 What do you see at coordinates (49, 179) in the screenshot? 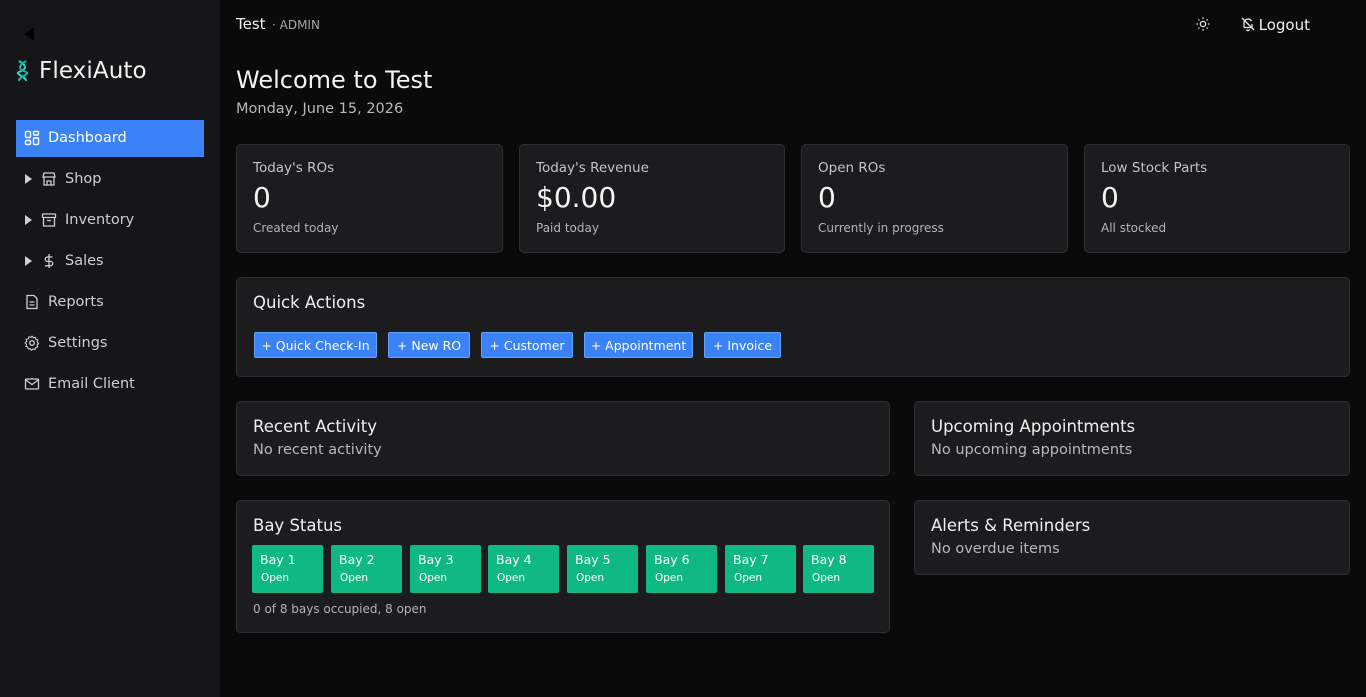
I see `store-icon` at bounding box center [49, 179].